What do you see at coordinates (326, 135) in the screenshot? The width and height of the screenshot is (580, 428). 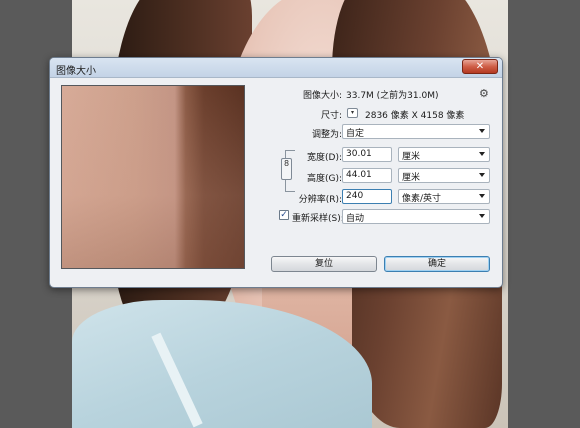 I see `fit-to-label: 调整为:` at bounding box center [326, 135].